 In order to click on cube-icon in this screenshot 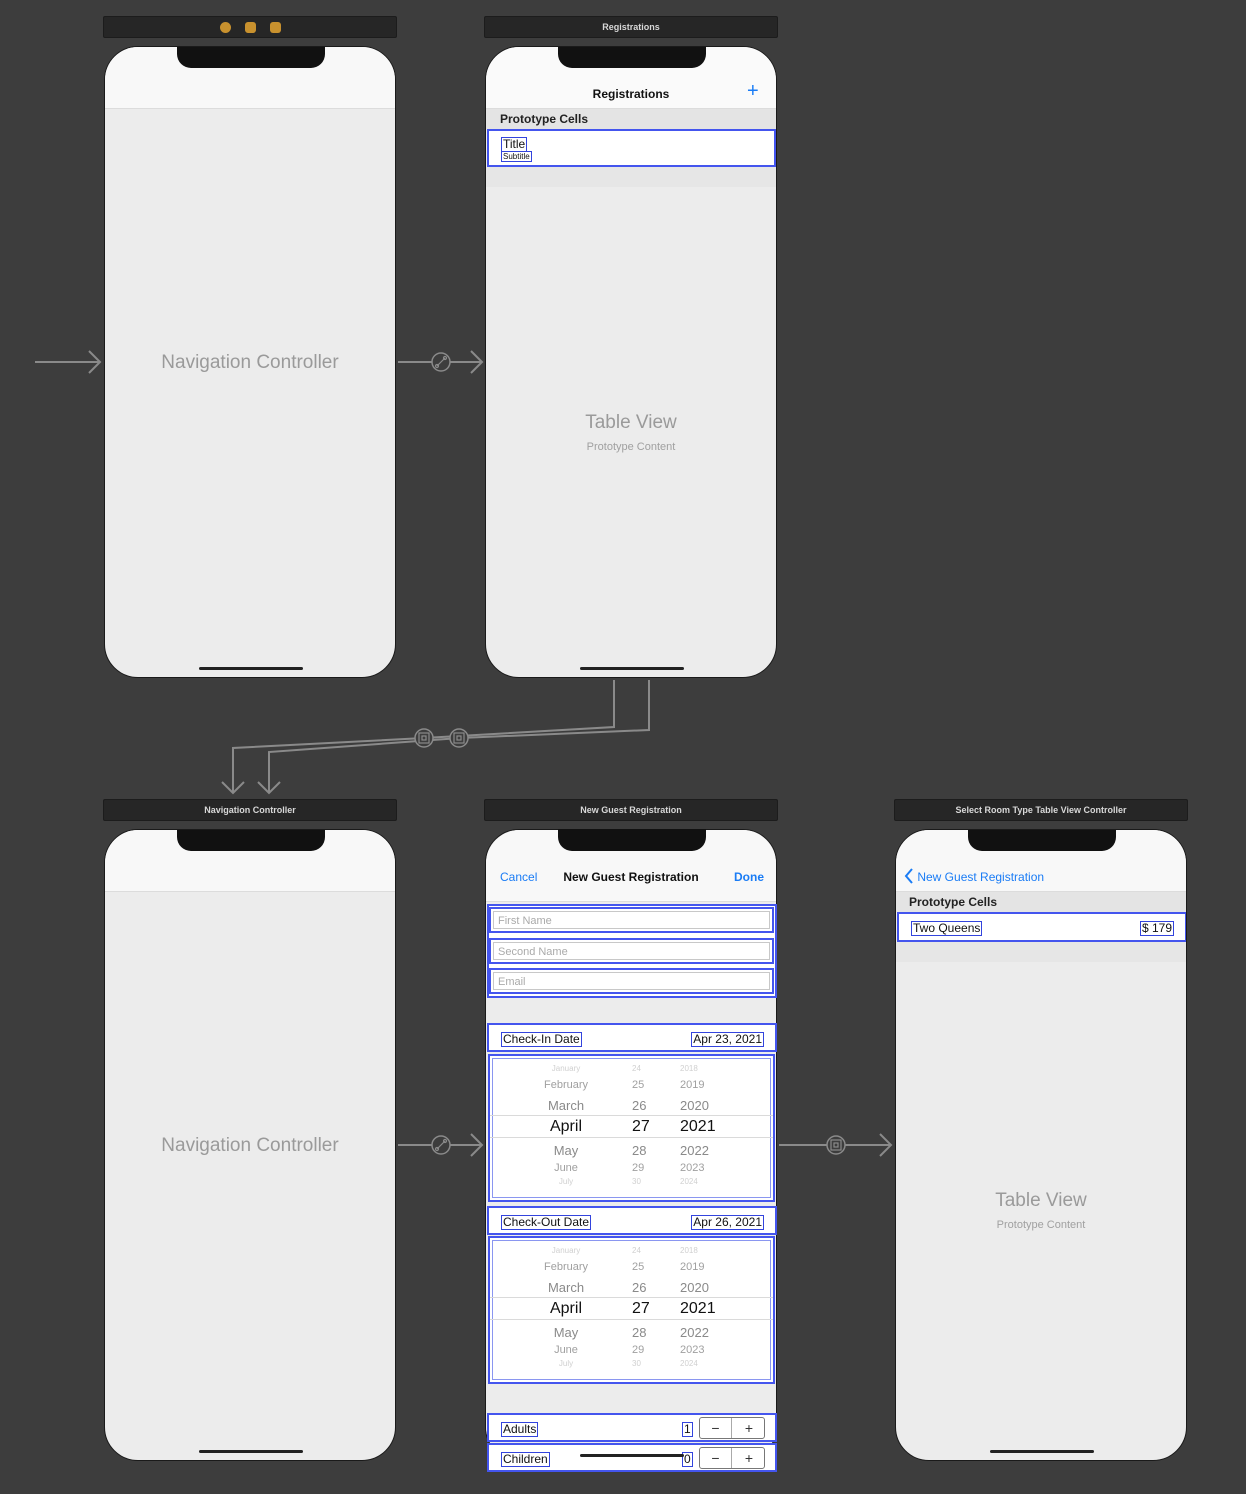, I will do `click(250, 27)`.